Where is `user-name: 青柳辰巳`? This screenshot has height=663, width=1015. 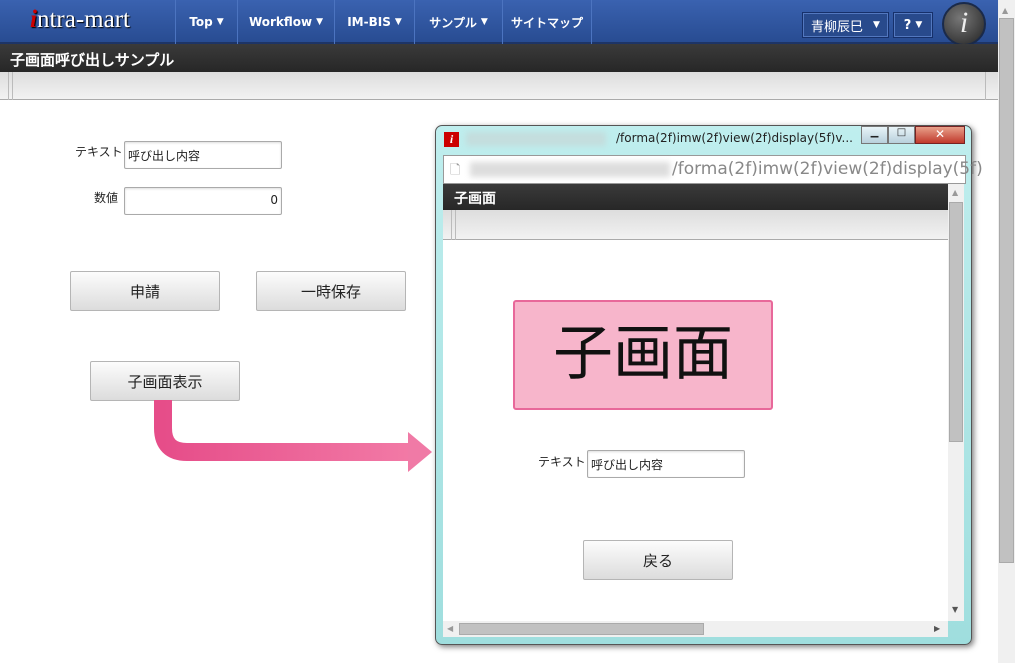 user-name: 青柳辰巳 is located at coordinates (837, 27).